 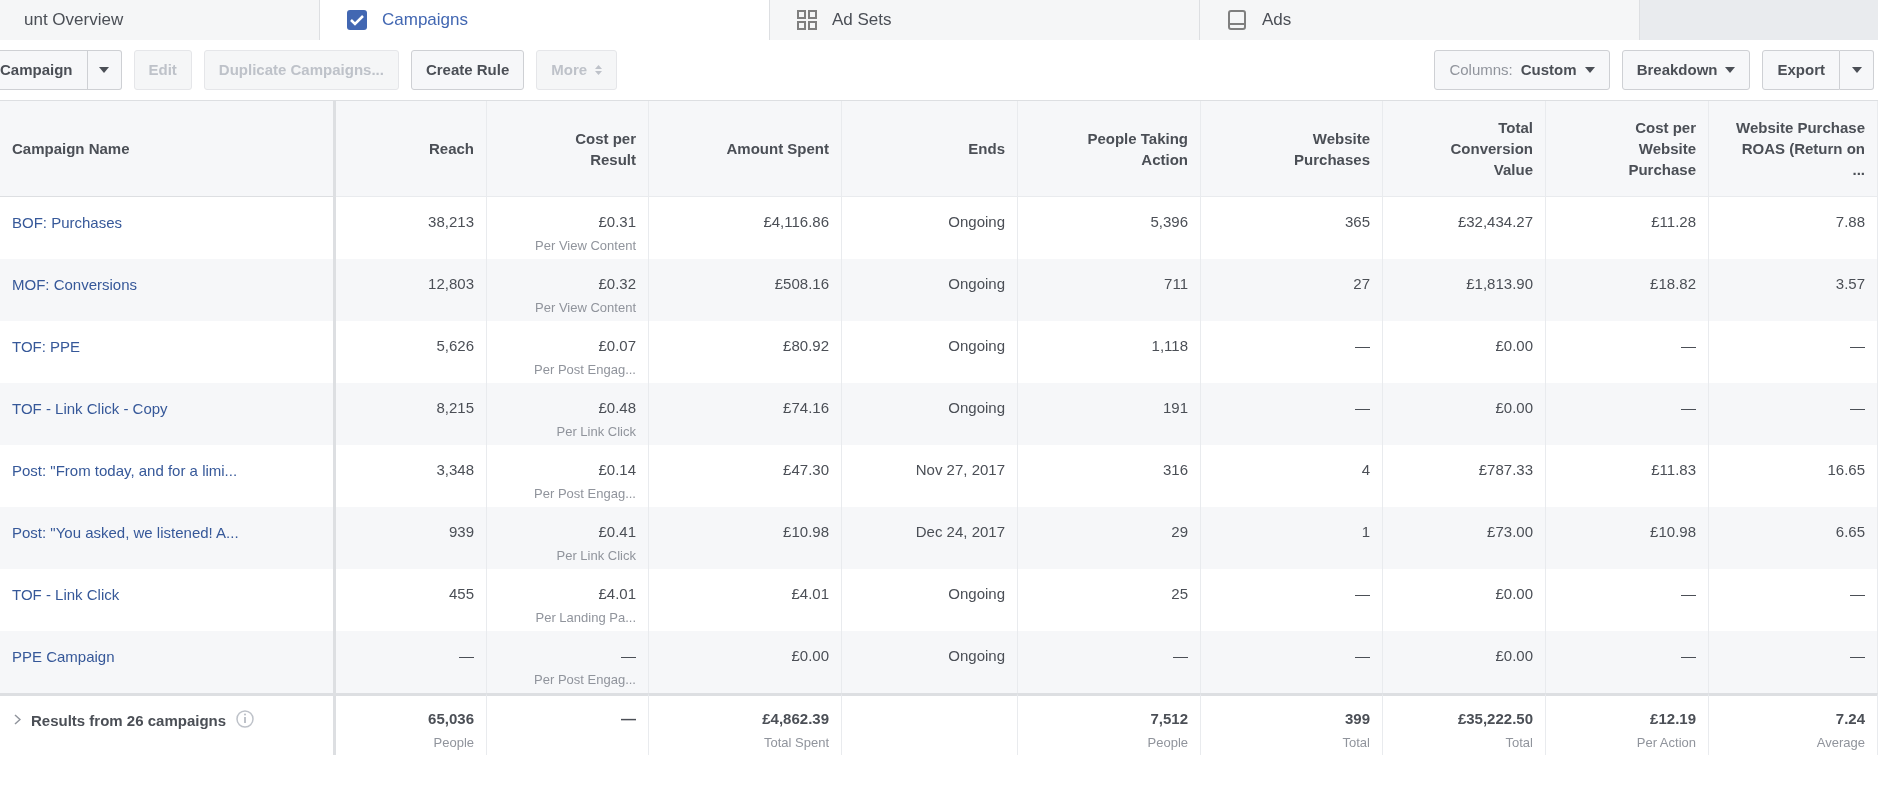 What do you see at coordinates (455, 470) in the screenshot?
I see `table-cell-text: 3,348` at bounding box center [455, 470].